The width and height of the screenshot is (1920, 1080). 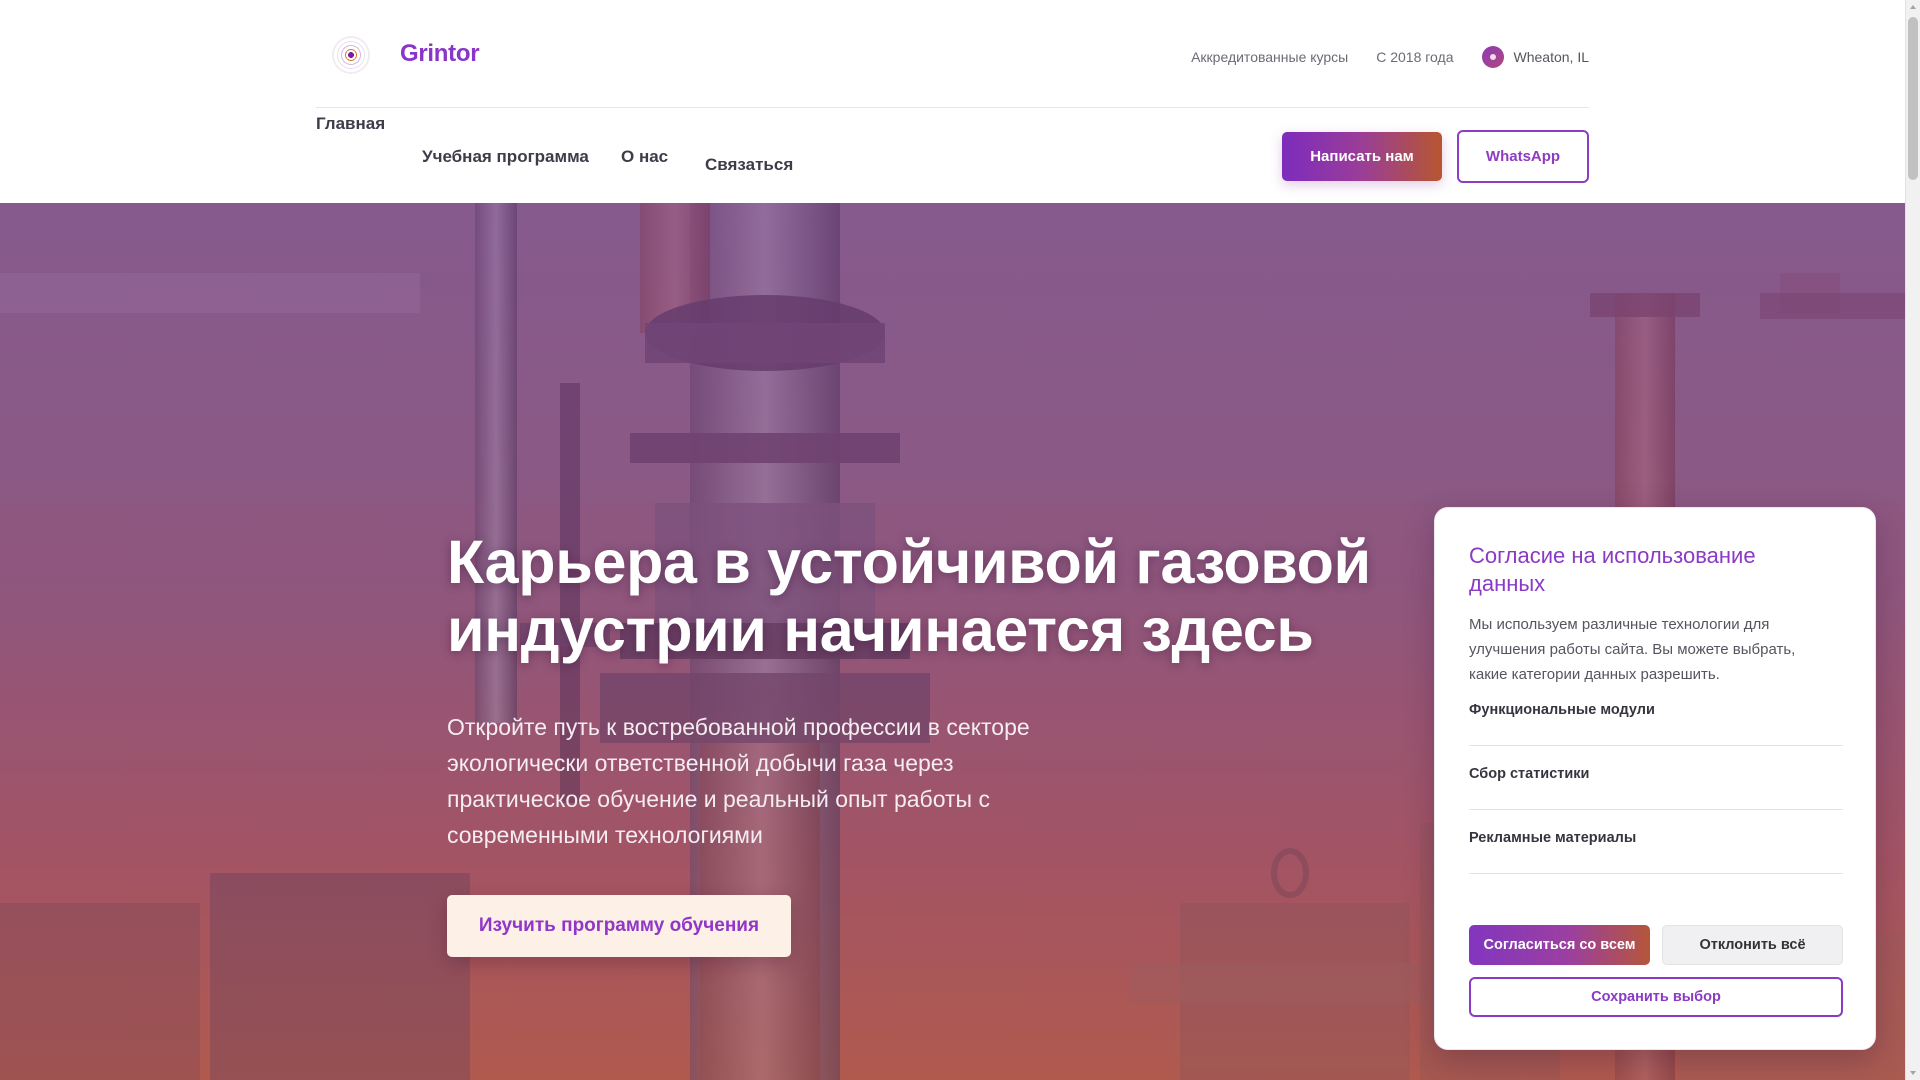 I want to click on scroll-thumb, so click(x=1913, y=98).